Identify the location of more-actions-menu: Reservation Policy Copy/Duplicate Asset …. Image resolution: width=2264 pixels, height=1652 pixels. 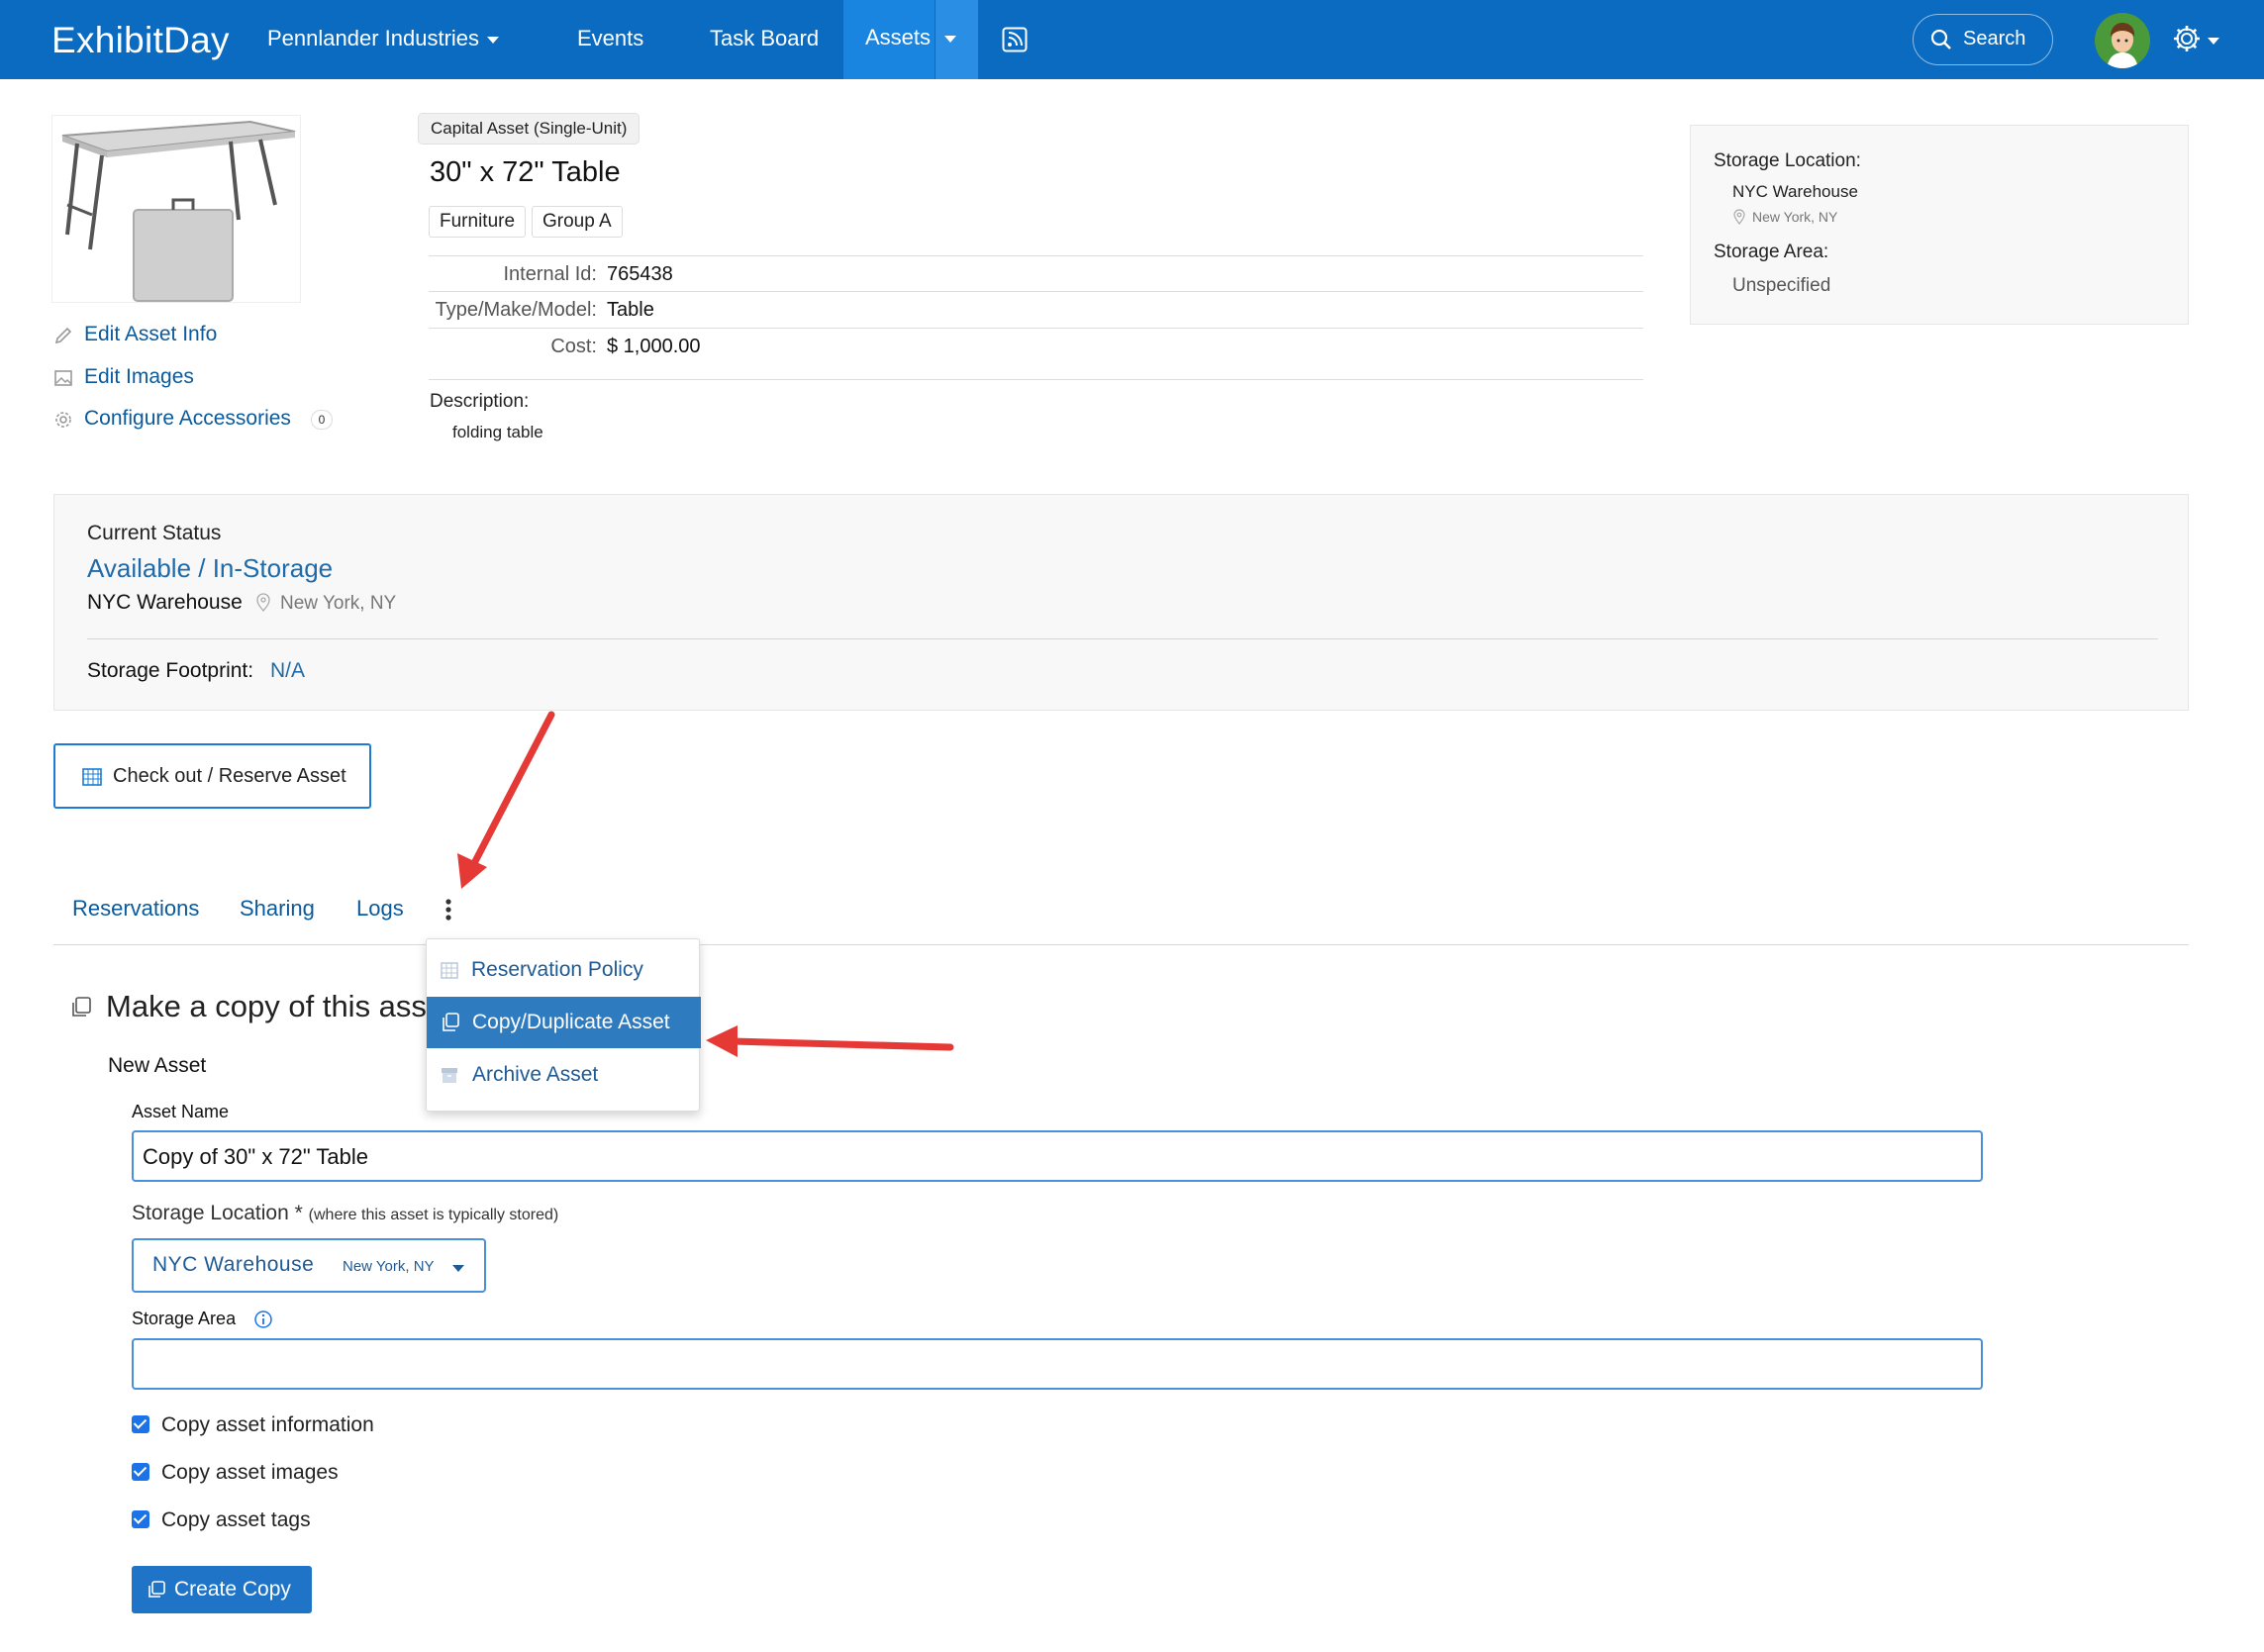
(563, 1025).